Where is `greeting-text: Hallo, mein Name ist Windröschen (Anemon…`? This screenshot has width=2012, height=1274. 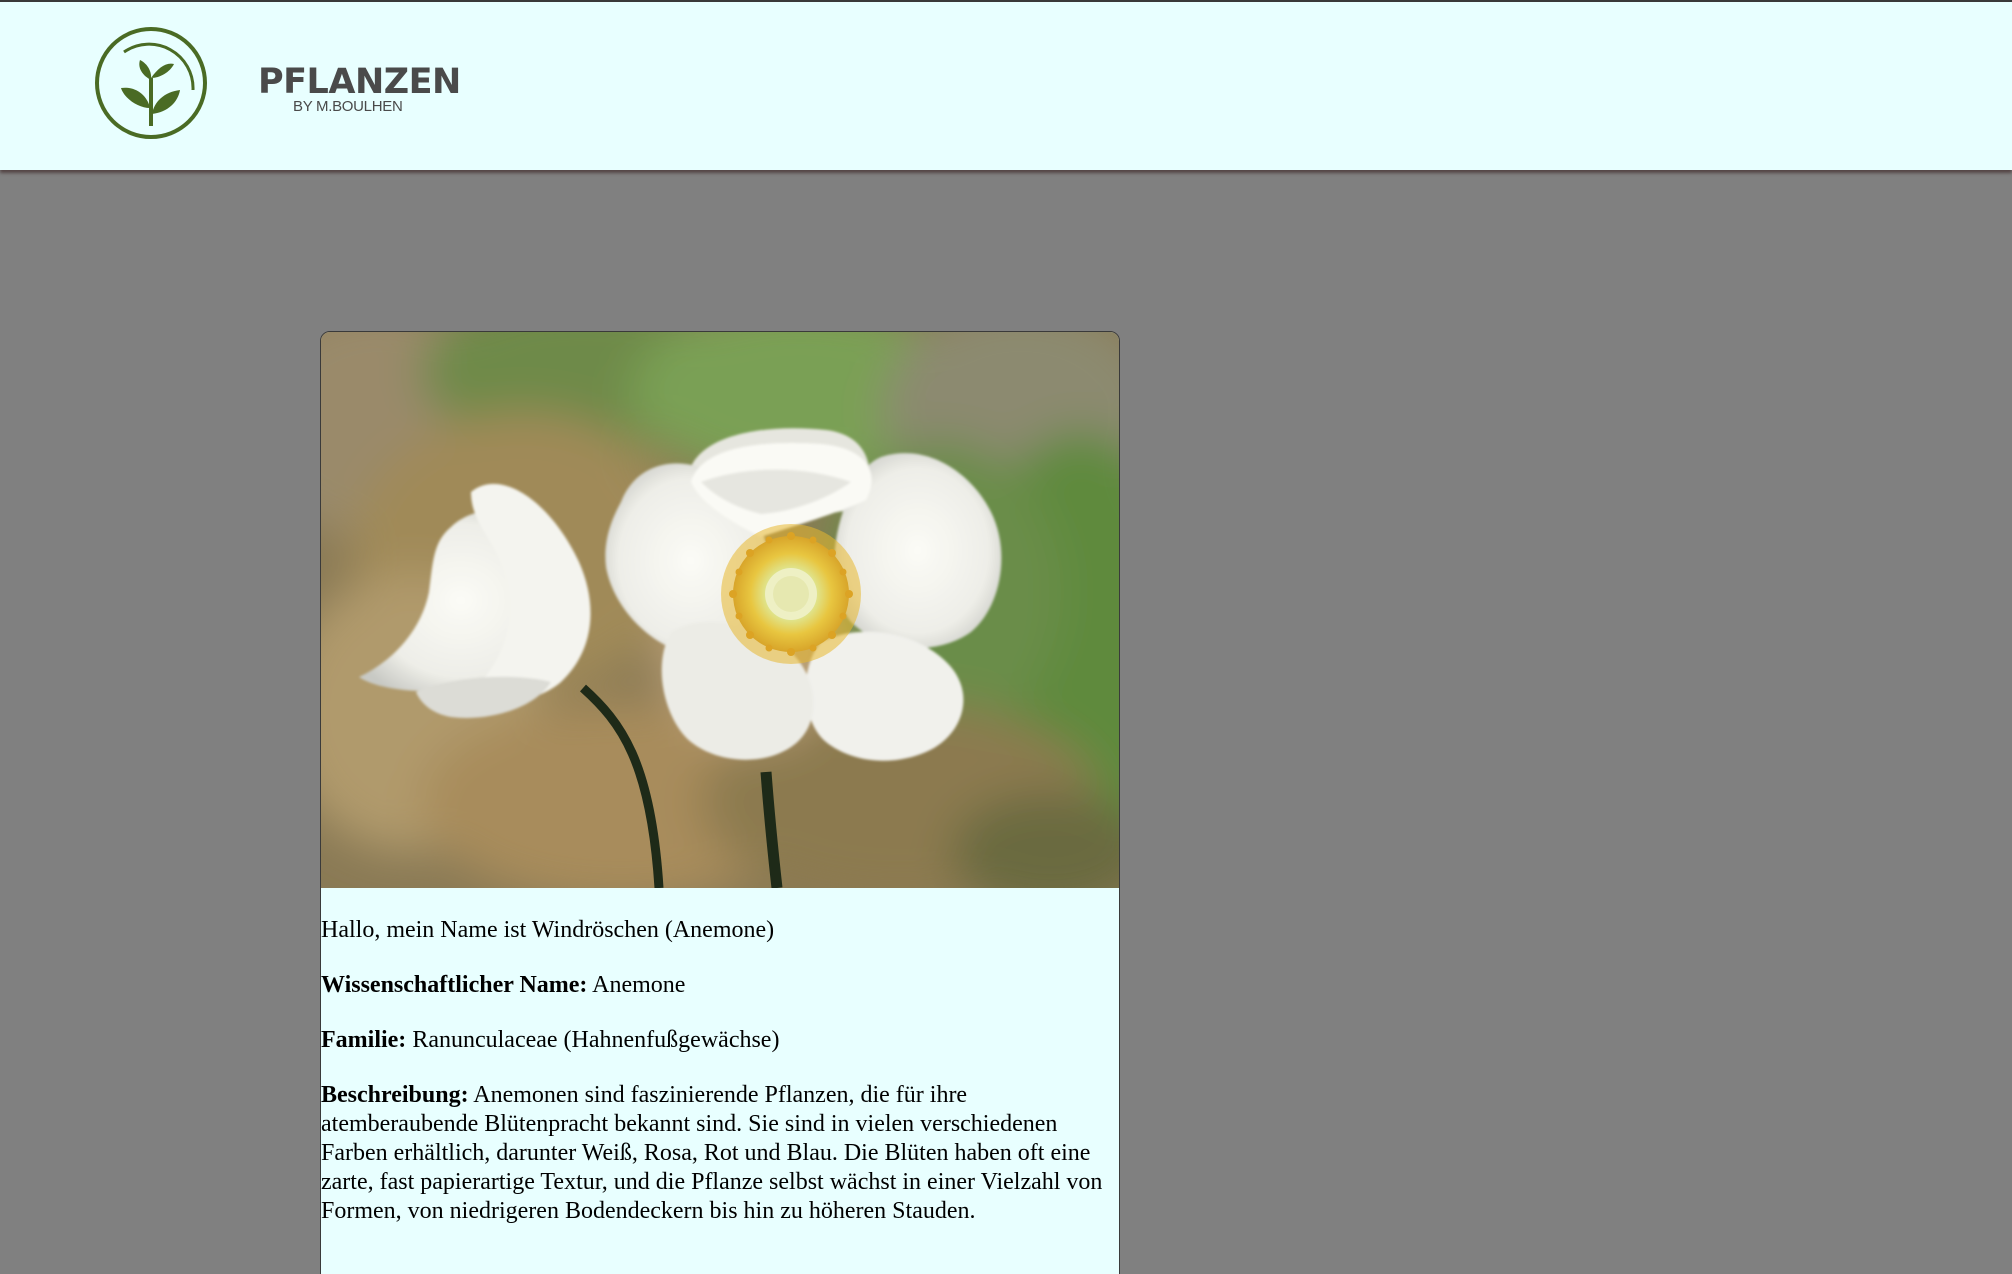
greeting-text: Hallo, mein Name ist Windröschen (Anemon… is located at coordinates (548, 930).